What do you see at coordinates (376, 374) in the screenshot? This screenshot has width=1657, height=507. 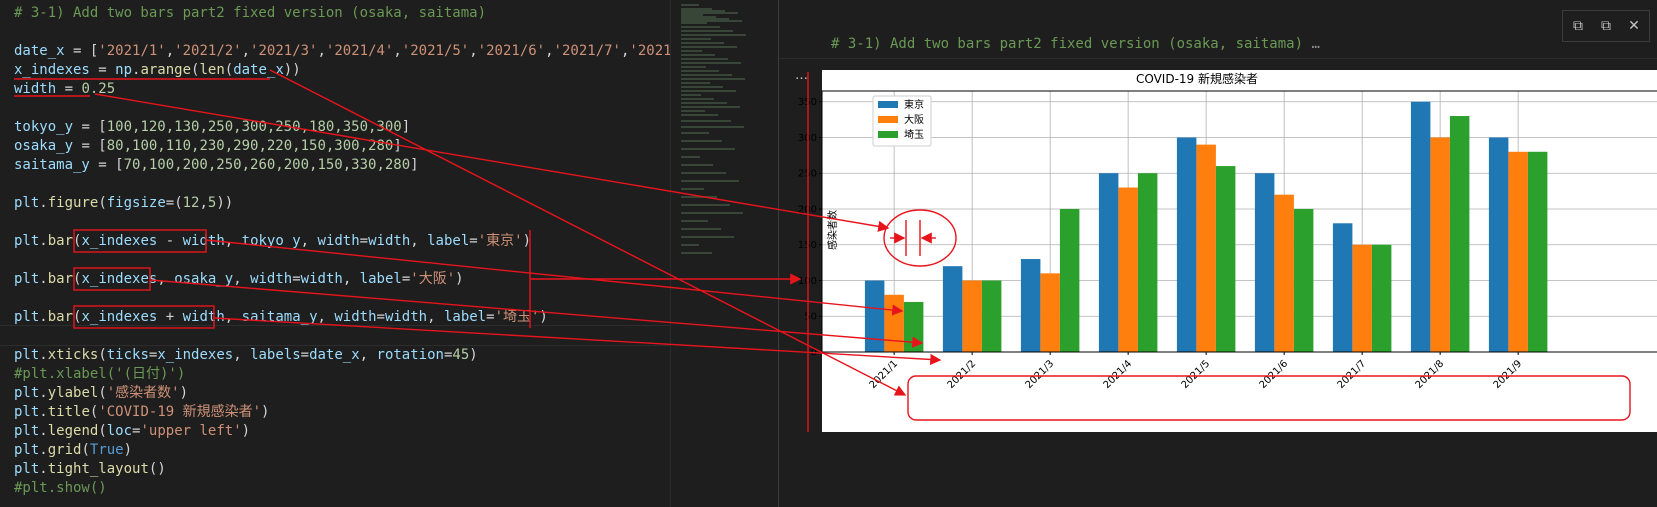 I see `code-line: #plt.xlabel('(日付)')` at bounding box center [376, 374].